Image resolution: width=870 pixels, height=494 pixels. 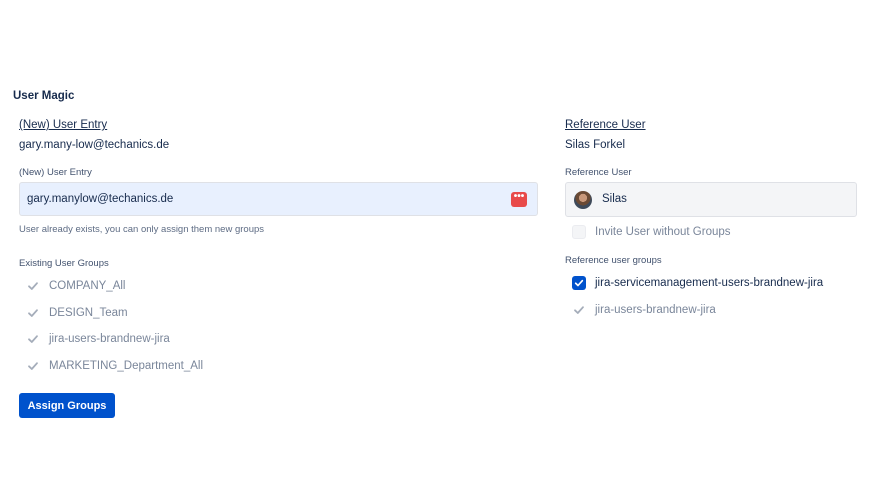 I want to click on reference-user-select: Silas, so click(x=711, y=199).